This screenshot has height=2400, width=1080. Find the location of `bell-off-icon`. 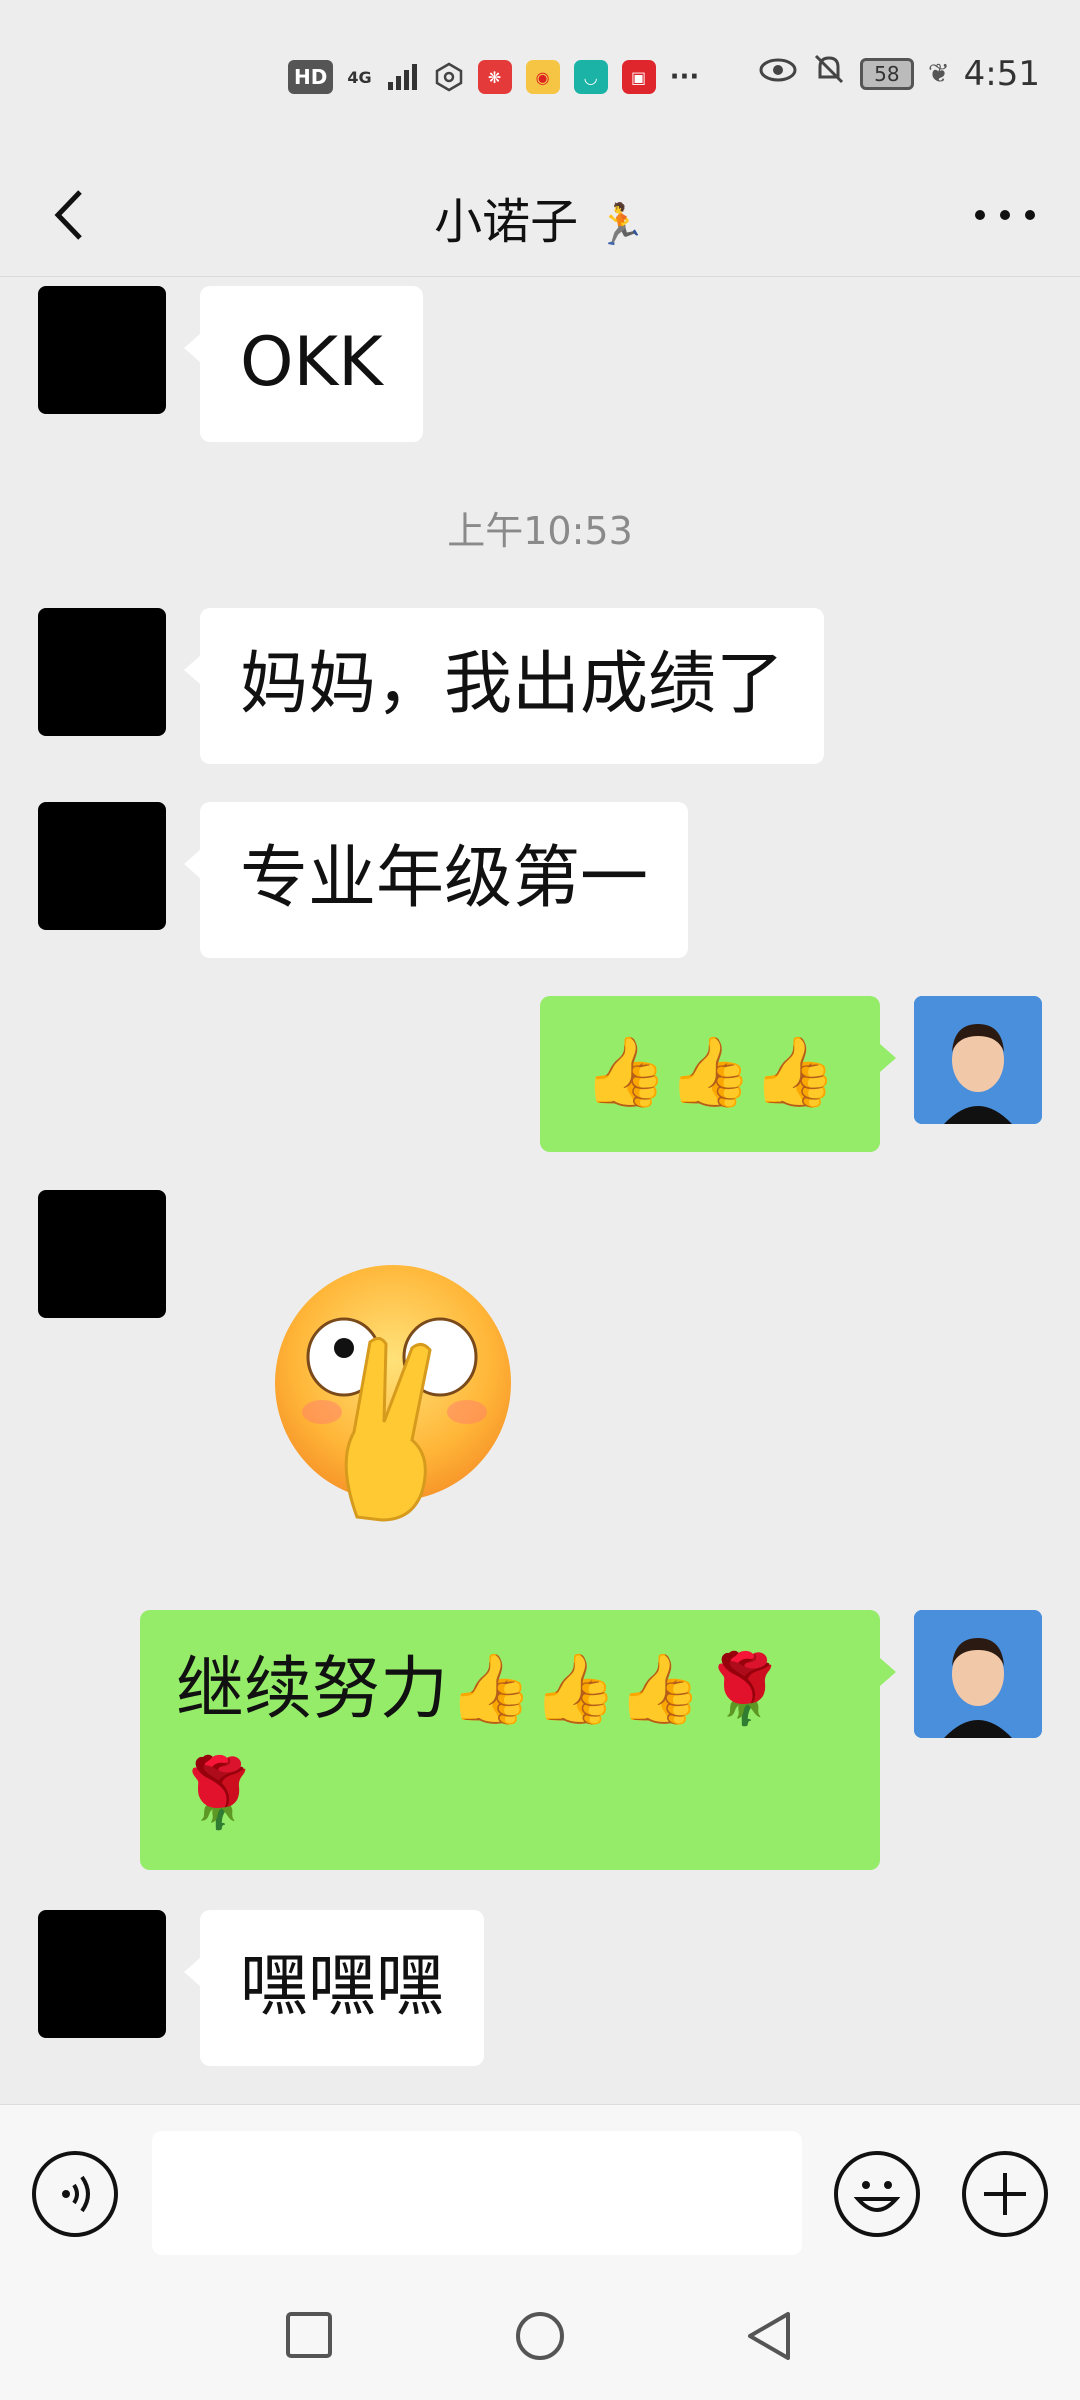

bell-off-icon is located at coordinates (829, 73).